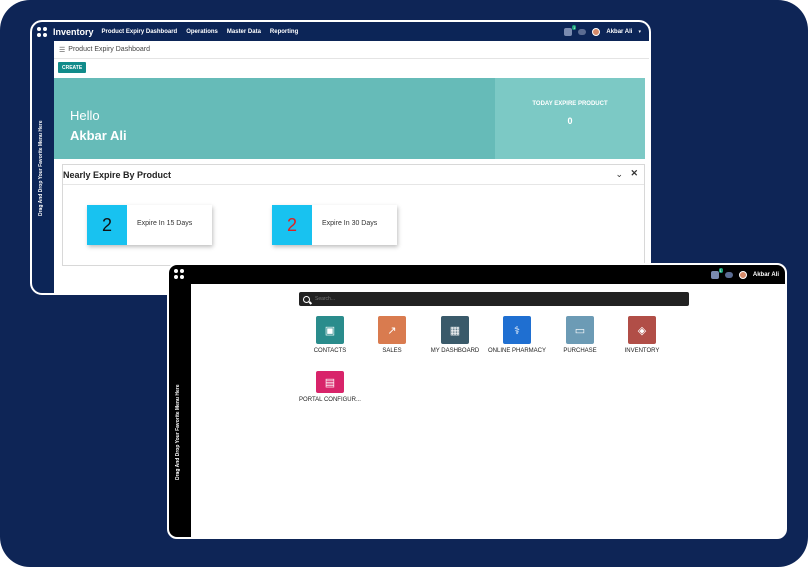 The image size is (808, 567). Describe the element at coordinates (602, 31) in the screenshot. I see `navbar-right: 1 Akbar Ali ▾` at that location.